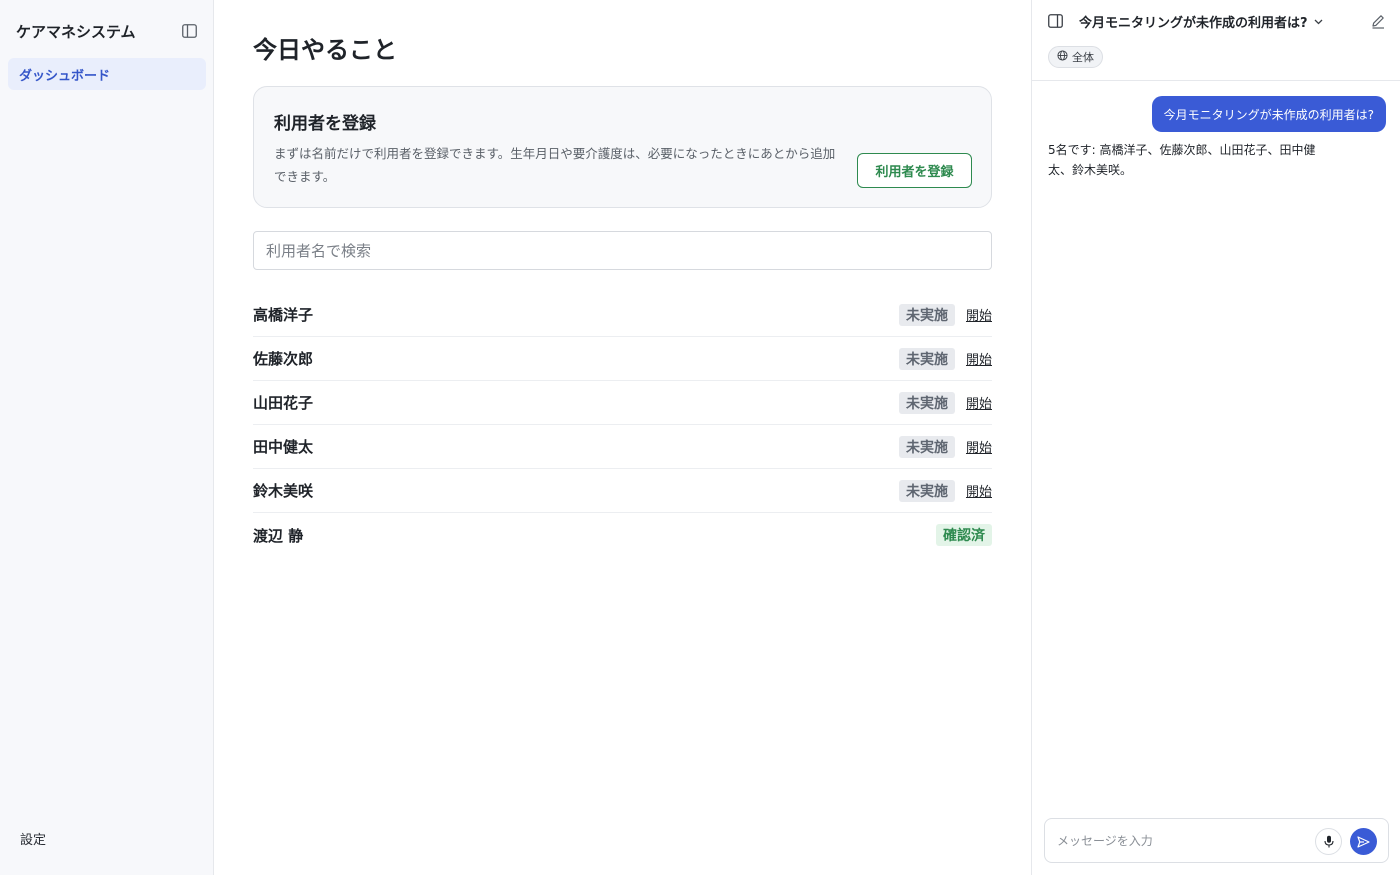  Describe the element at coordinates (189, 31) in the screenshot. I see `sidebar-toggle-icon` at that location.